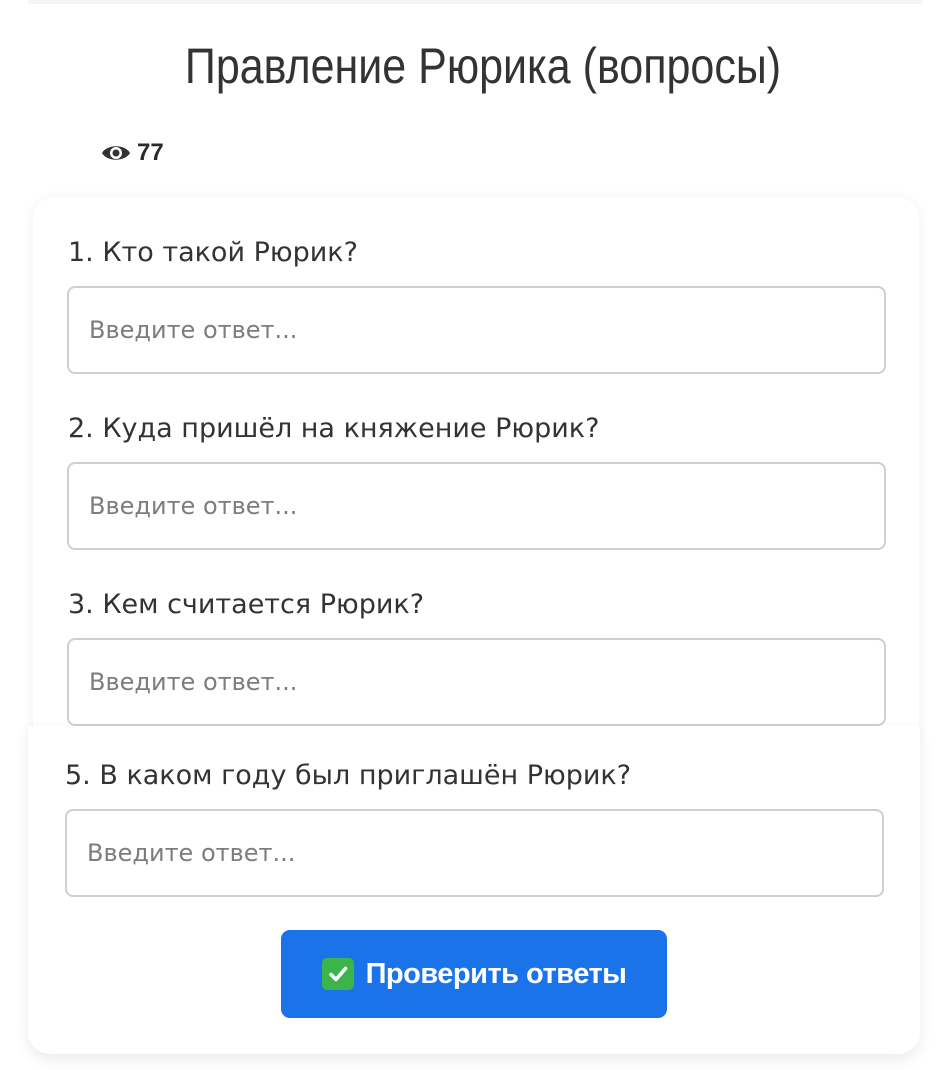 This screenshot has height=1070, width=950. Describe the element at coordinates (483, 66) in the screenshot. I see `page-title: Правление Рюрика (вопросы)` at that location.